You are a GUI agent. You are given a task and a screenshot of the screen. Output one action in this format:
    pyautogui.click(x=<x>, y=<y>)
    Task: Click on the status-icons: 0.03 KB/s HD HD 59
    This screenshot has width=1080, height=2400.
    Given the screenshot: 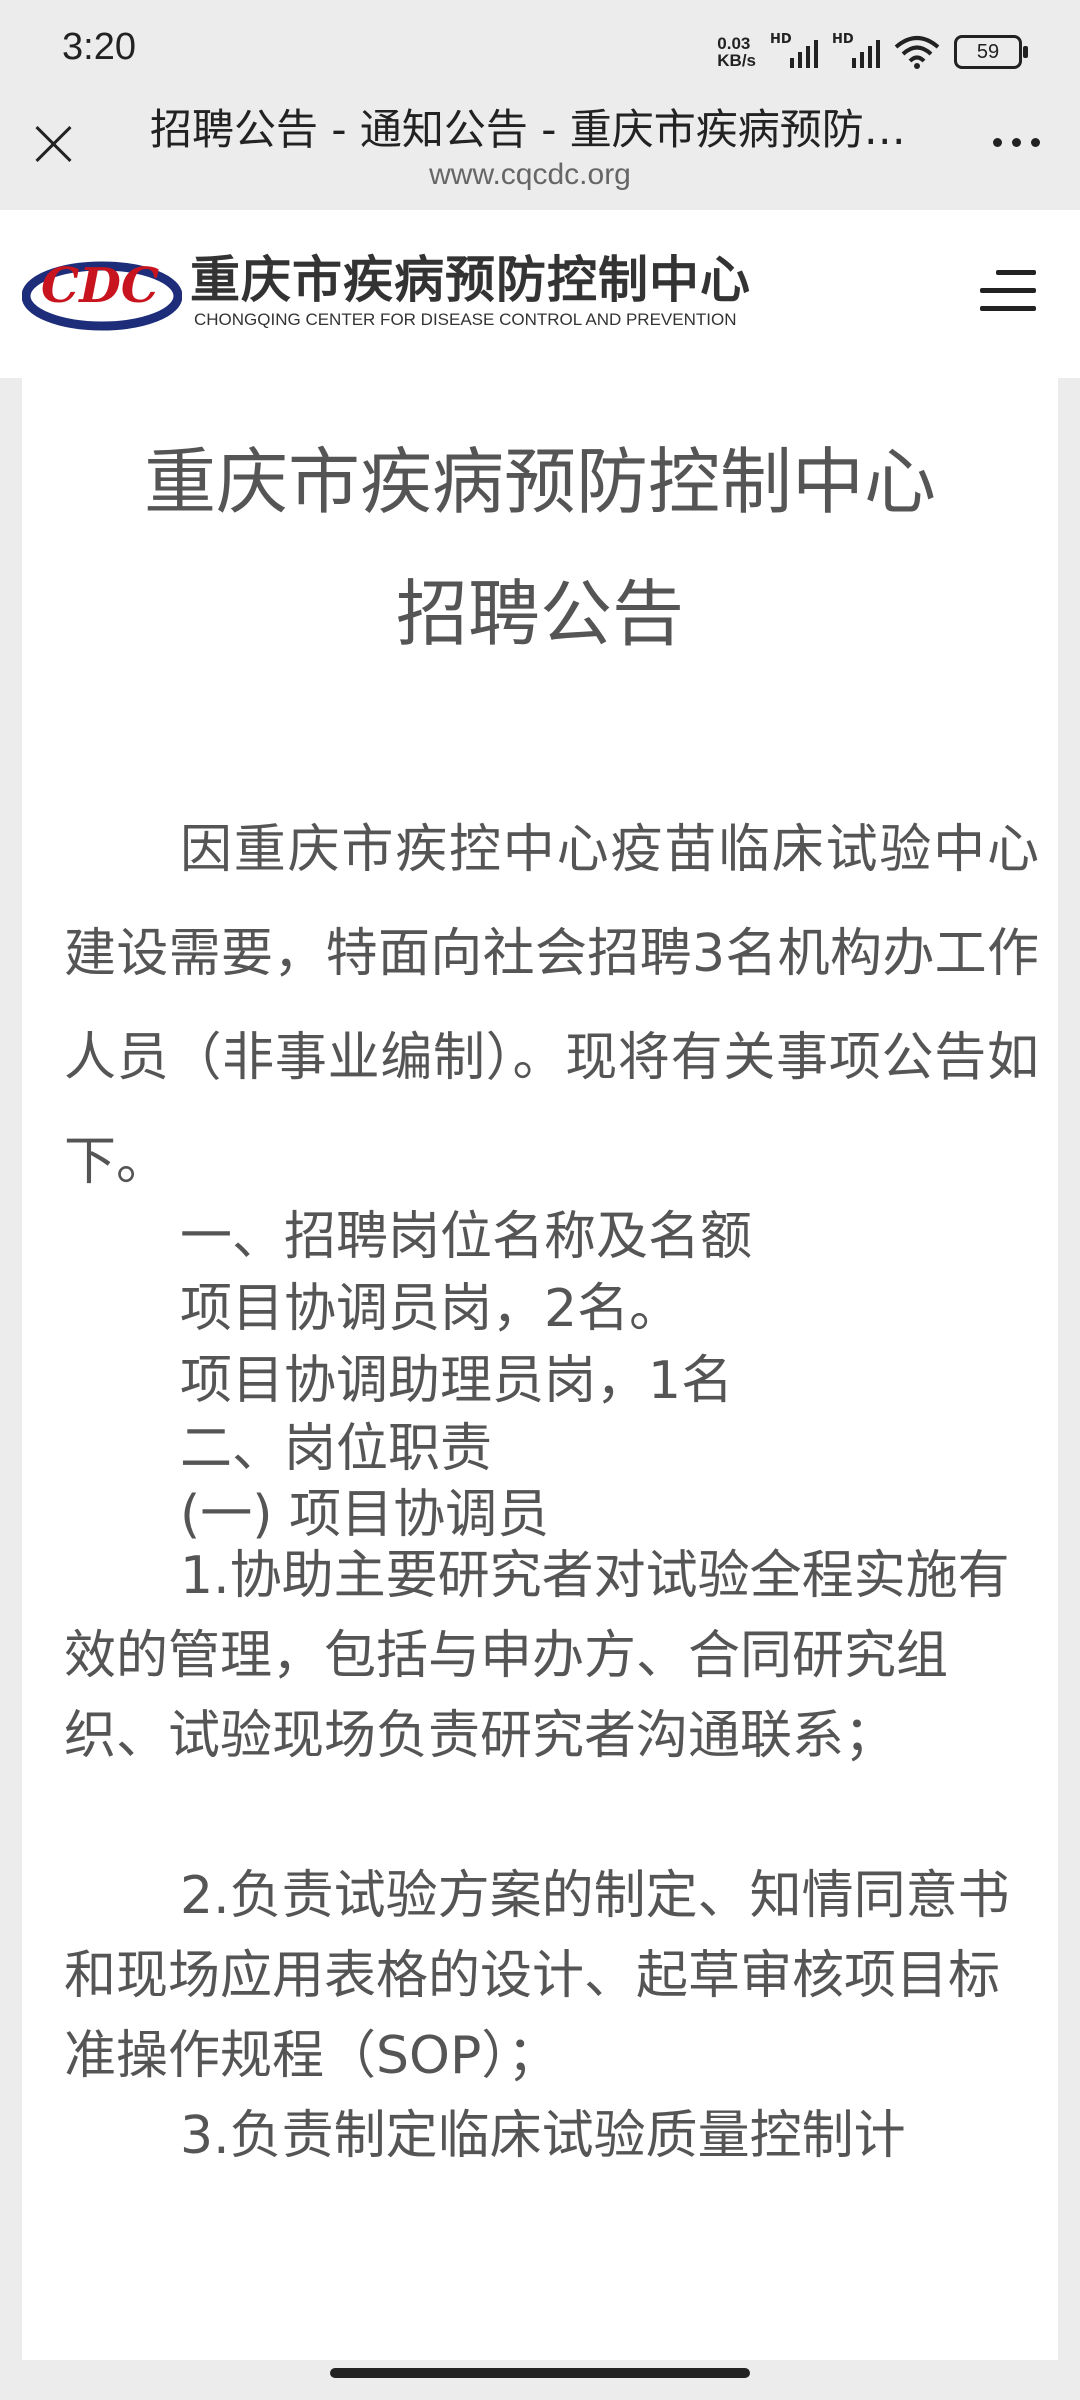 What is the action you would take?
    pyautogui.click(x=872, y=52)
    